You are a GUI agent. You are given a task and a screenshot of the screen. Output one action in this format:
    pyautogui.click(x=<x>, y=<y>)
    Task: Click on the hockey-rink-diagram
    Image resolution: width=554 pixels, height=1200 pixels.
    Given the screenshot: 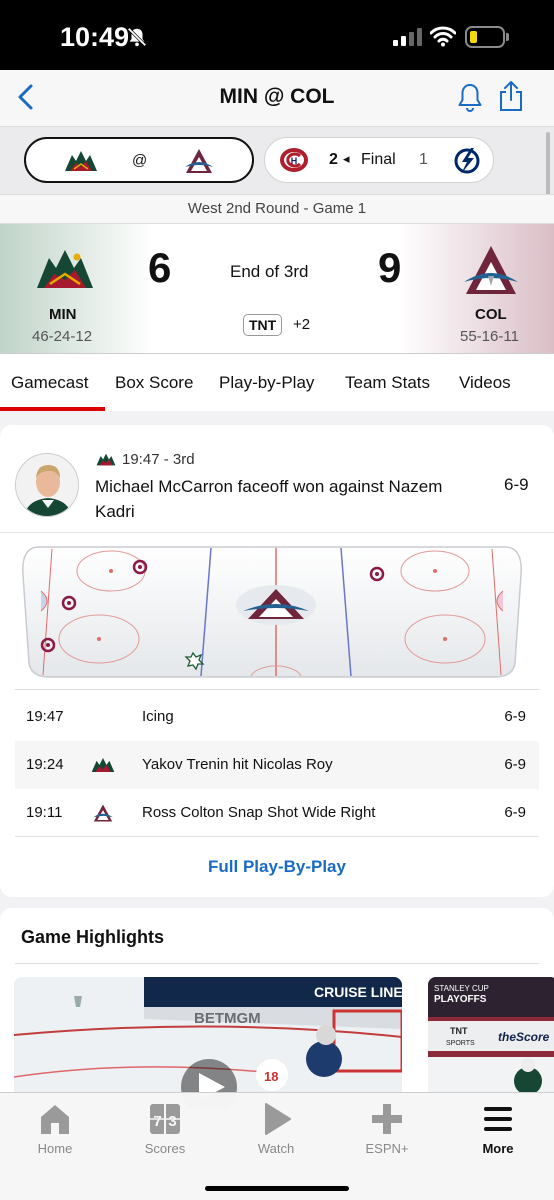 What is the action you would take?
    pyautogui.click(x=272, y=612)
    